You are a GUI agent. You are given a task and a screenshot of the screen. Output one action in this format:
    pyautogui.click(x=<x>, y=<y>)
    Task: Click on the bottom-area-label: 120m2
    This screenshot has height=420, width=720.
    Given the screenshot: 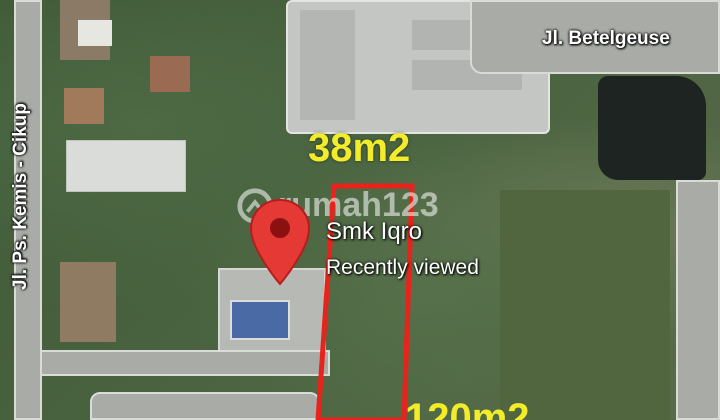 What is the action you would take?
    pyautogui.click(x=467, y=408)
    